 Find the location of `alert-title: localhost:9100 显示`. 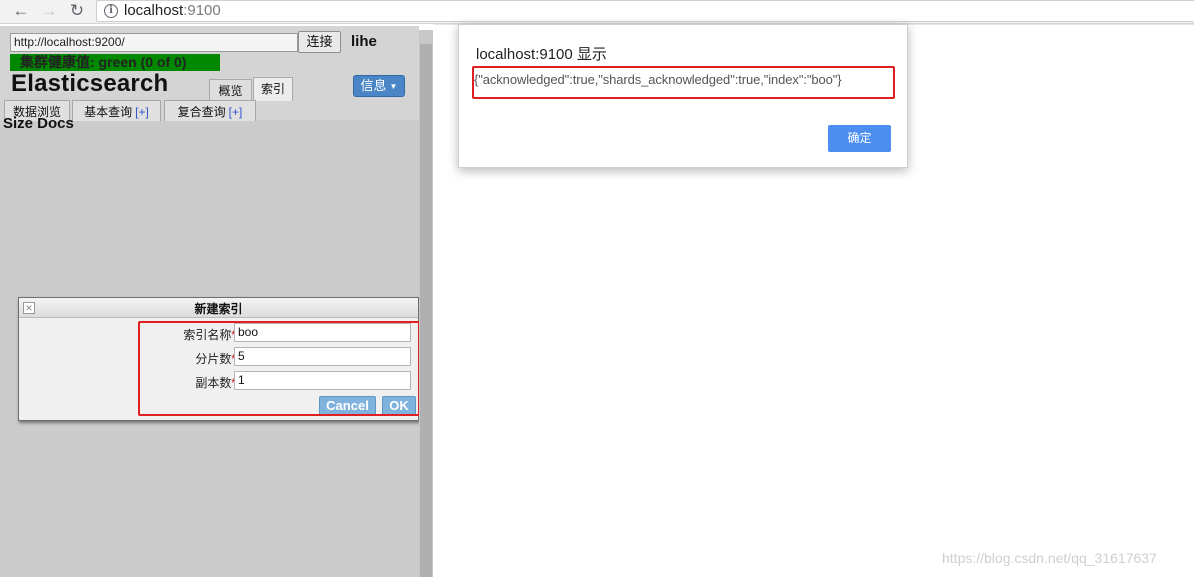

alert-title: localhost:9100 显示 is located at coordinates (541, 54).